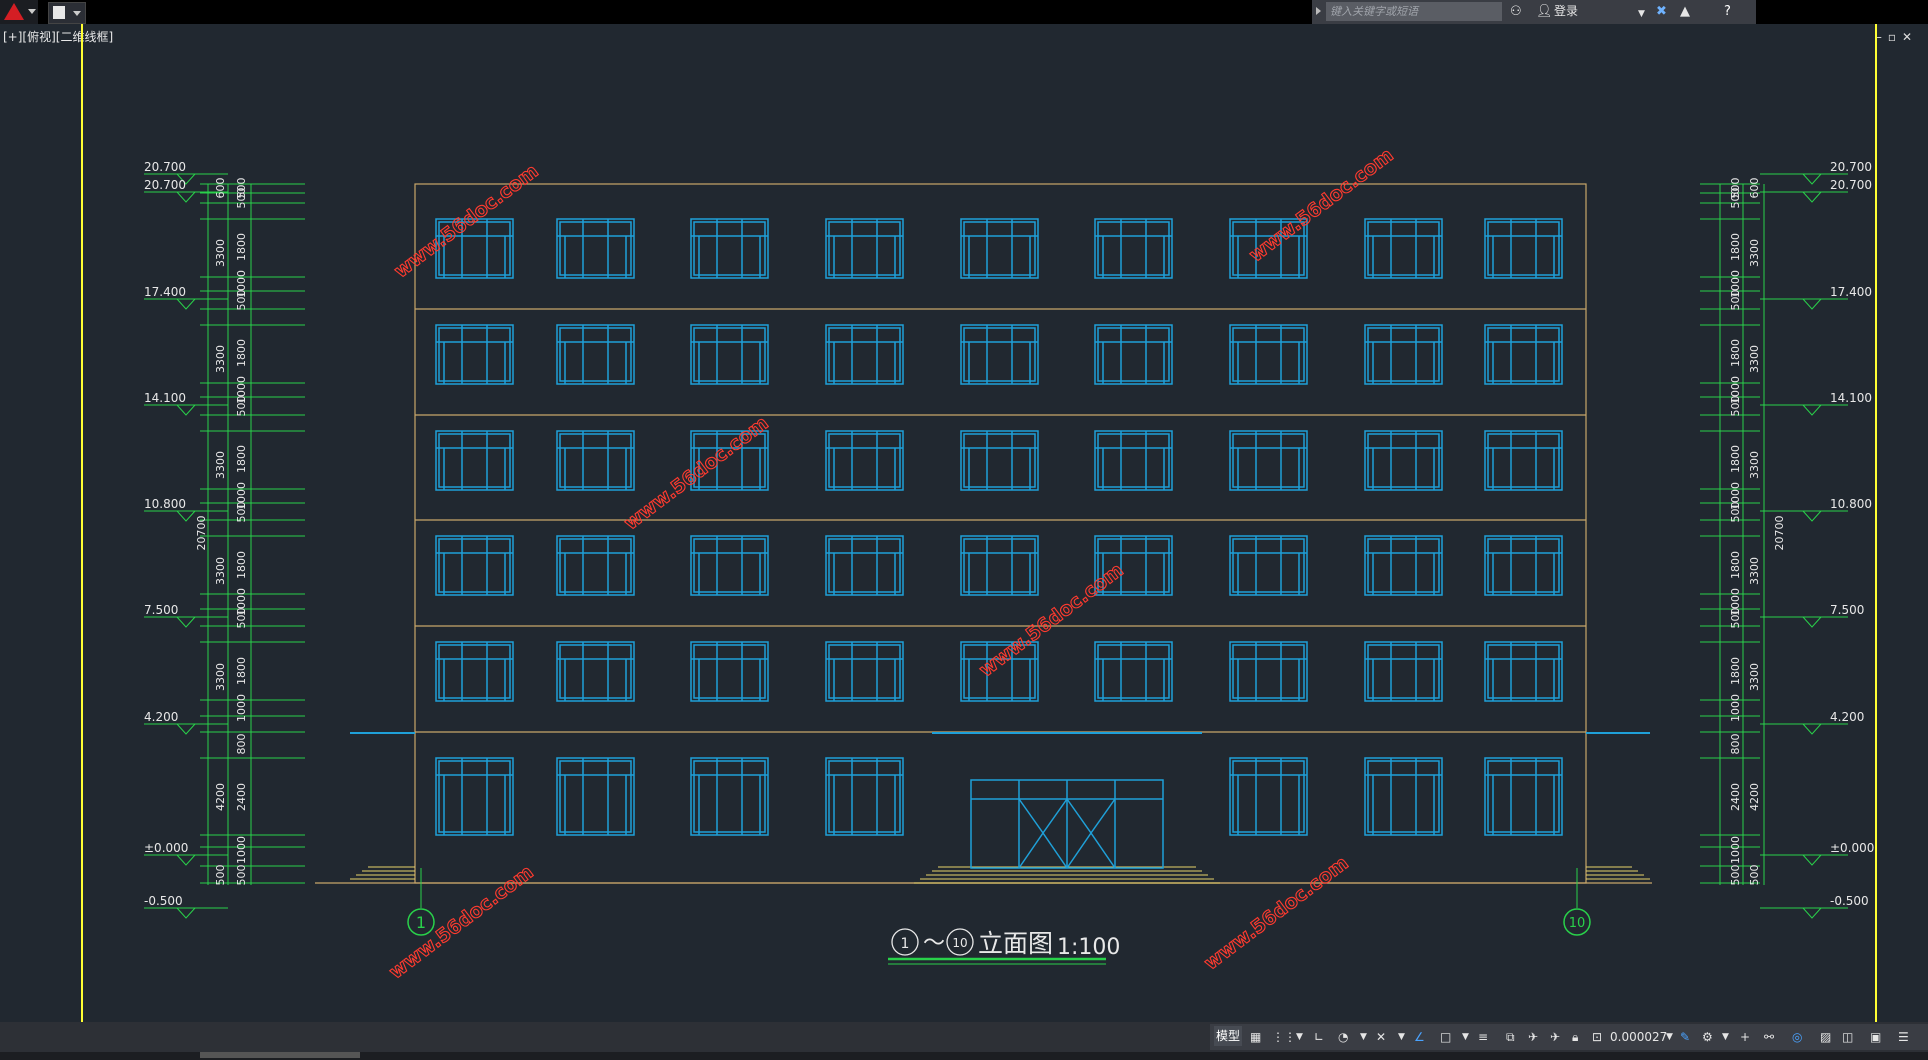  What do you see at coordinates (1847, 717) in the screenshot?
I see `level-label: 4.200` at bounding box center [1847, 717].